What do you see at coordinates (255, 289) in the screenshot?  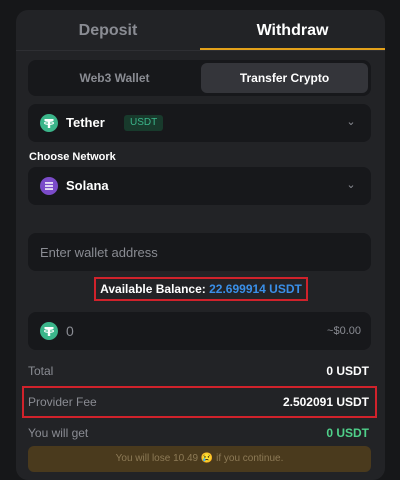 I see `available-balance-value: 22.699914 USDT` at bounding box center [255, 289].